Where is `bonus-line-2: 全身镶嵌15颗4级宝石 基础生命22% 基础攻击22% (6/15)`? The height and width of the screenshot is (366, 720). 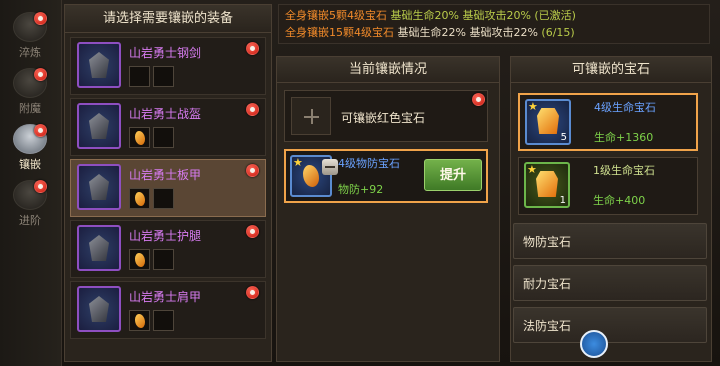 bonus-line-2: 全身镶嵌15颗4级宝石 基础生命22% 基础攻击22% (6/15) is located at coordinates (494, 32).